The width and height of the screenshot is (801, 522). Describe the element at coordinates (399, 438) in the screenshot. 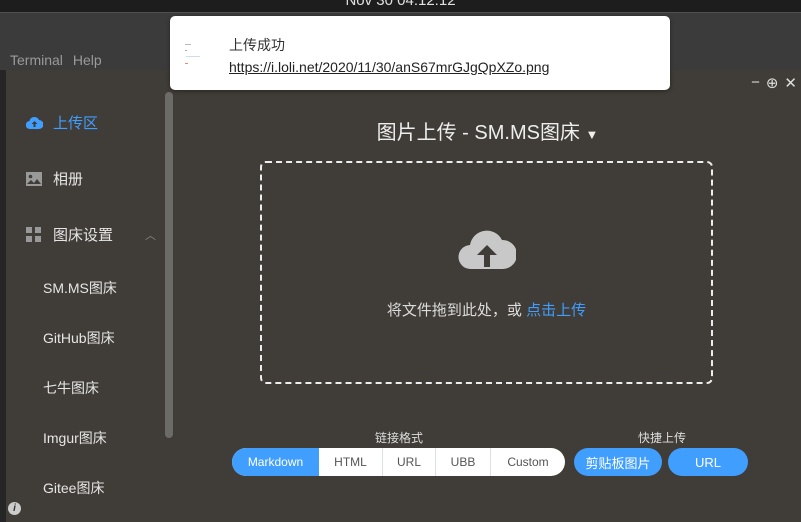

I see `link-format-label: 链接格式` at that location.